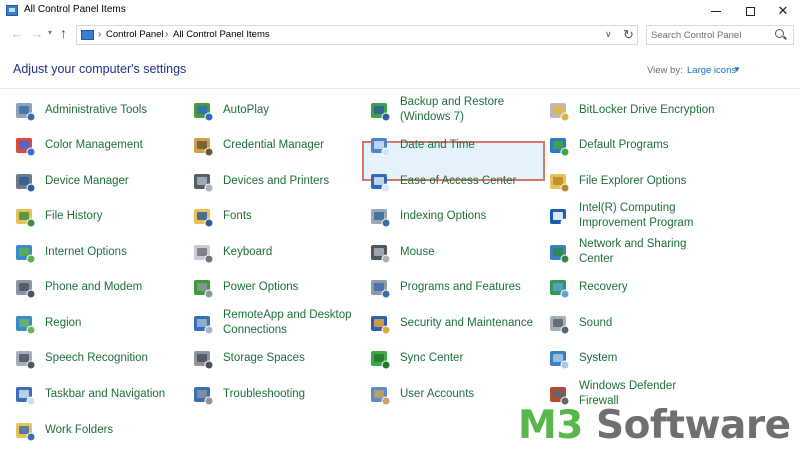  I want to click on control-panel-item: Devices and Printers, so click(280, 181).